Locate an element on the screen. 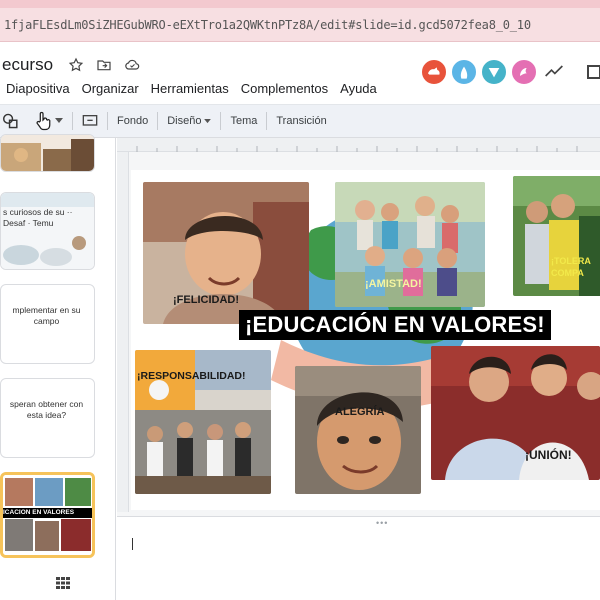  slide-thumbnail-selected: ICACIÓN EN VALORES is located at coordinates (47, 515).